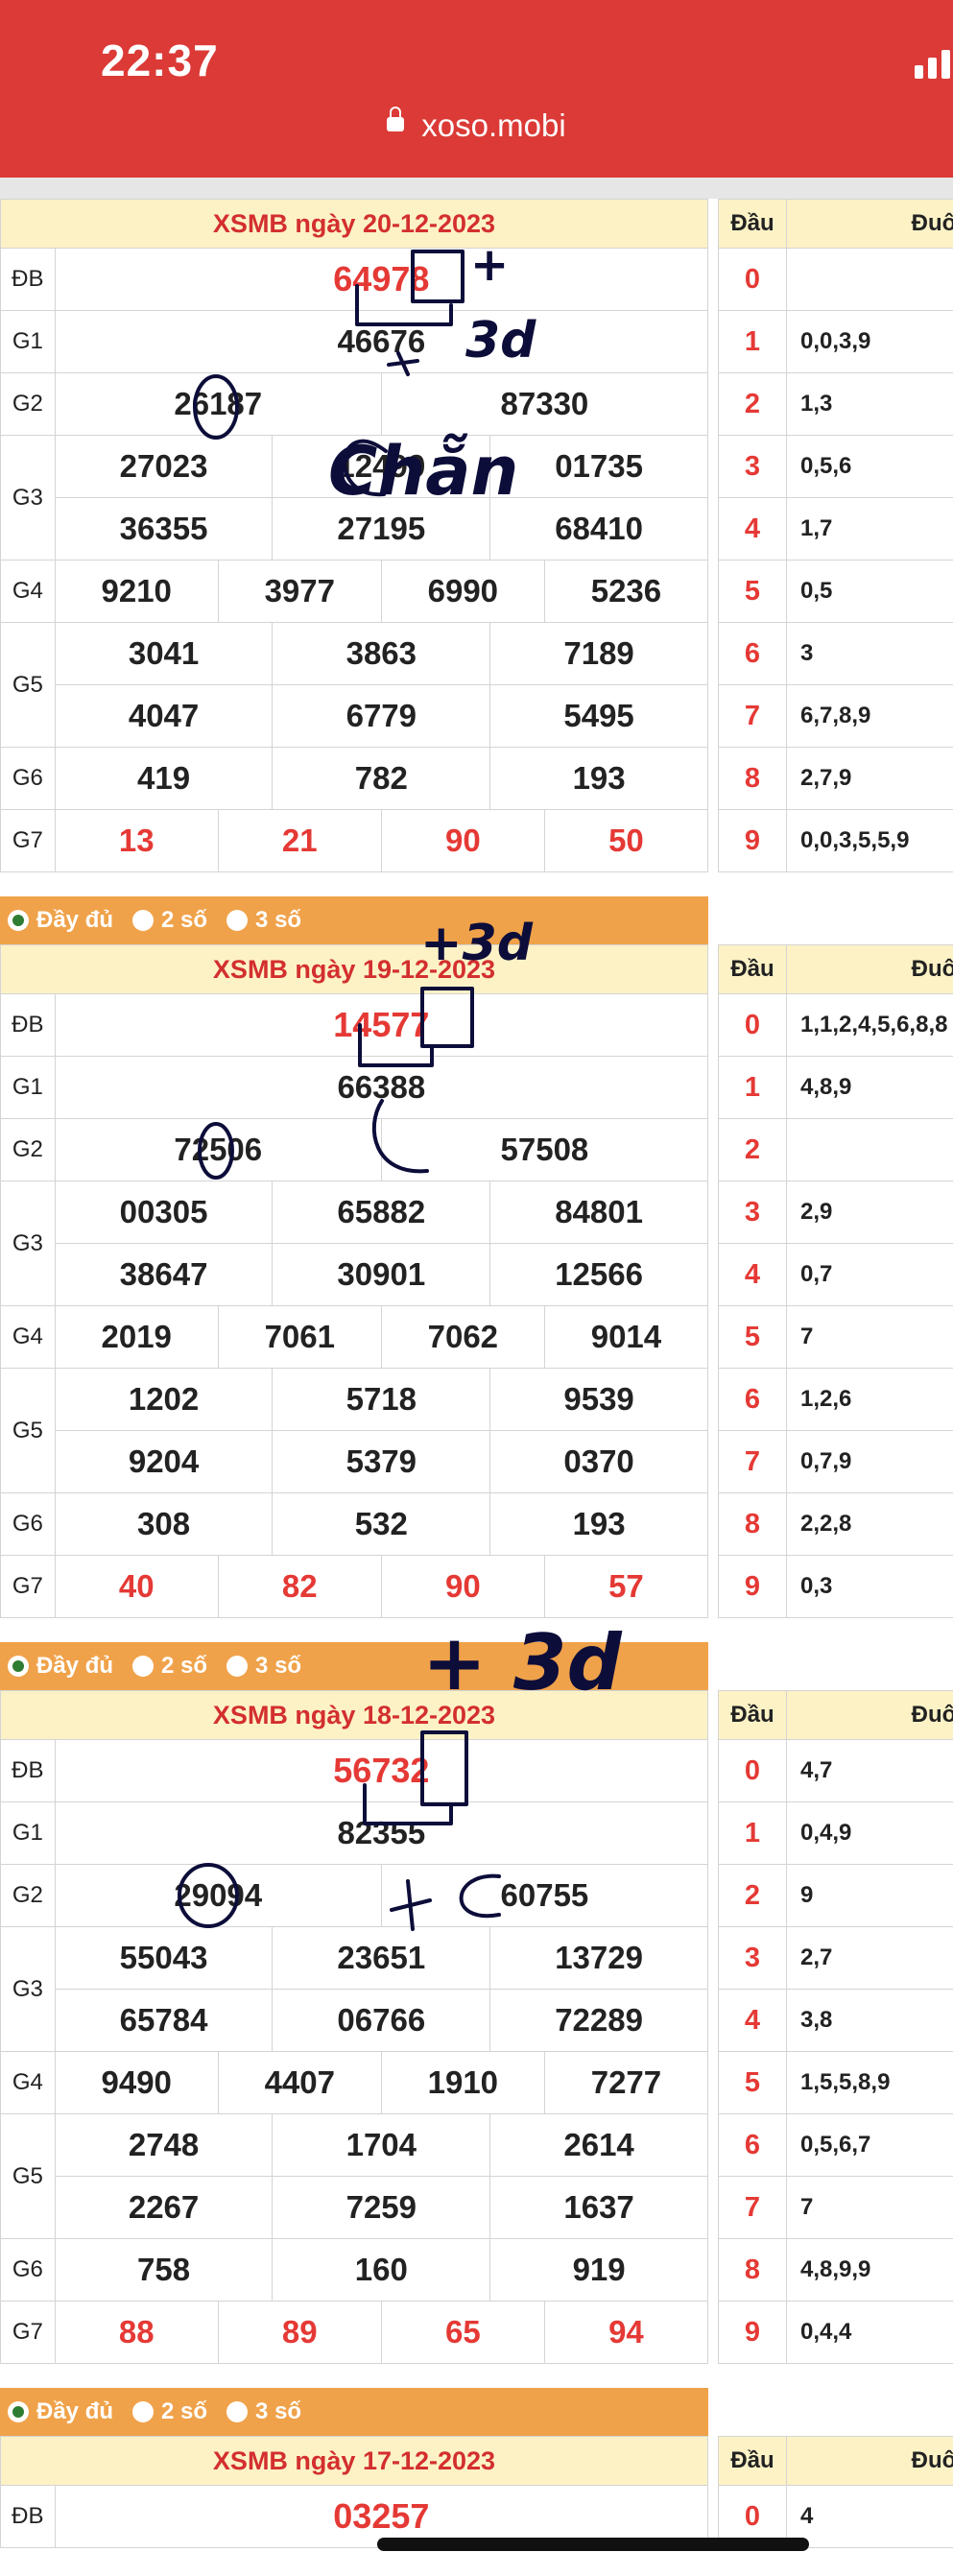  I want to click on loto-head: 5, so click(752, 2082).